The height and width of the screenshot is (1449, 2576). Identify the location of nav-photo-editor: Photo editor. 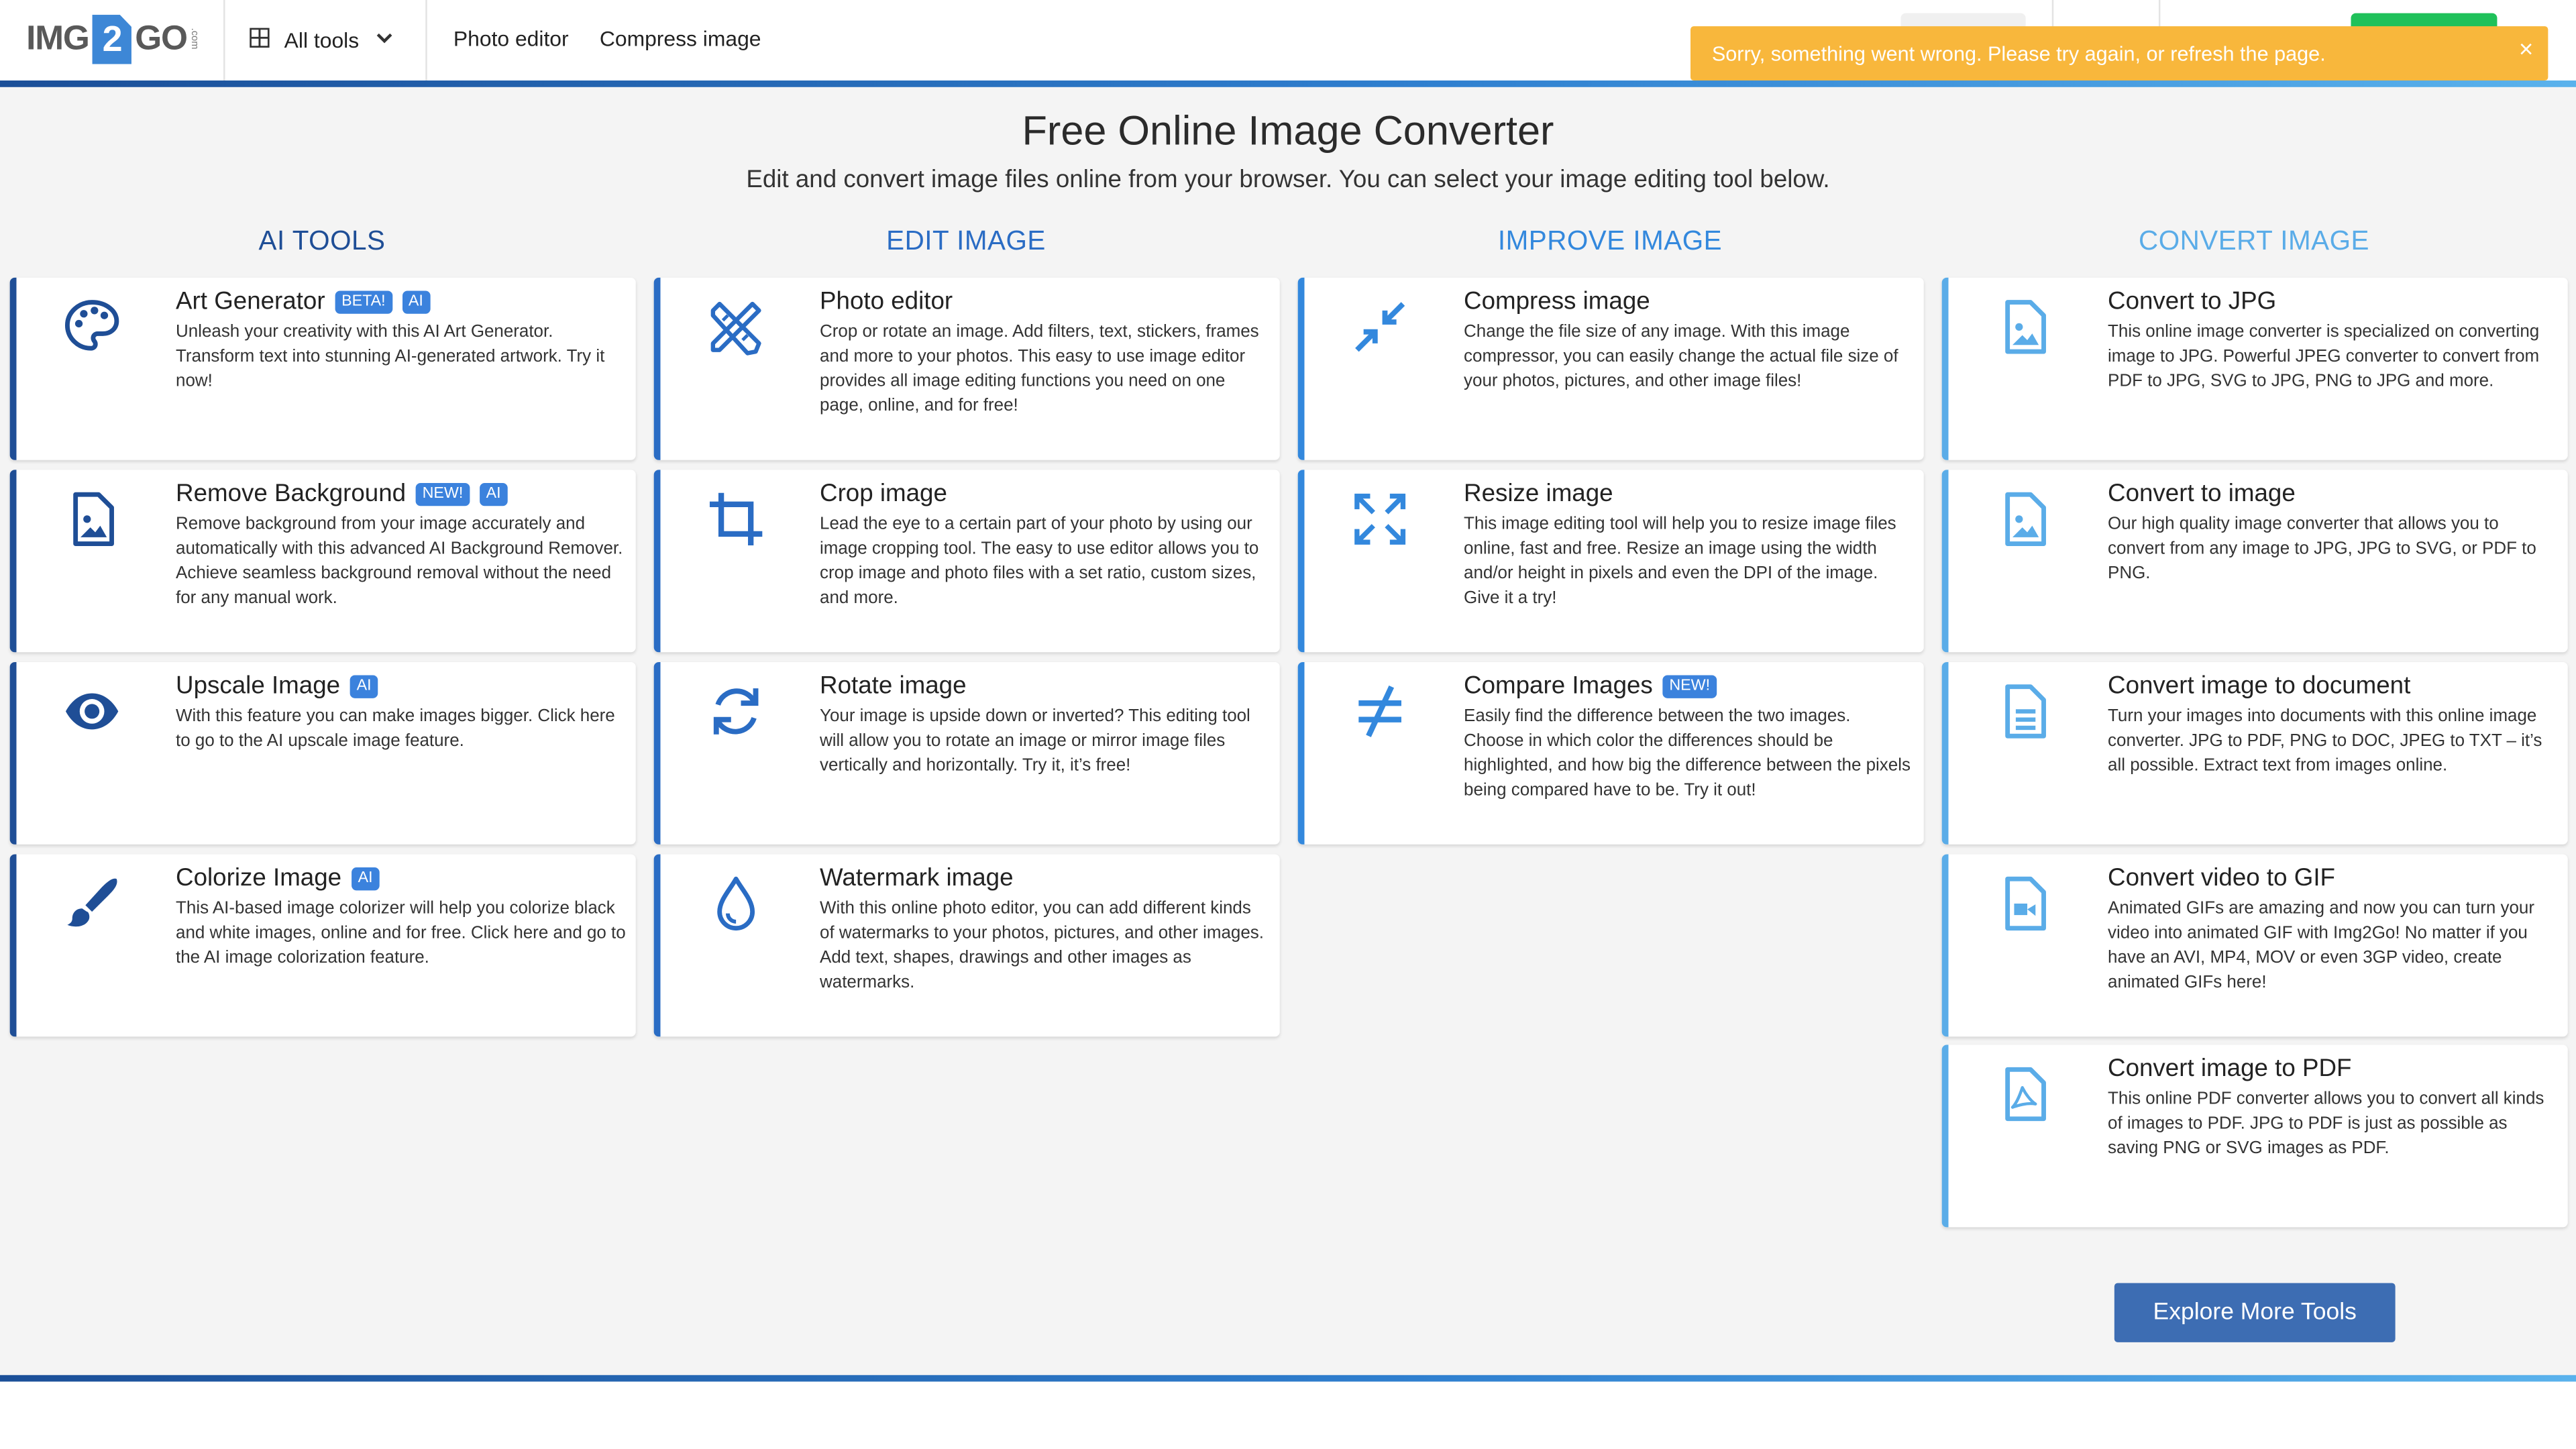
(511, 38).